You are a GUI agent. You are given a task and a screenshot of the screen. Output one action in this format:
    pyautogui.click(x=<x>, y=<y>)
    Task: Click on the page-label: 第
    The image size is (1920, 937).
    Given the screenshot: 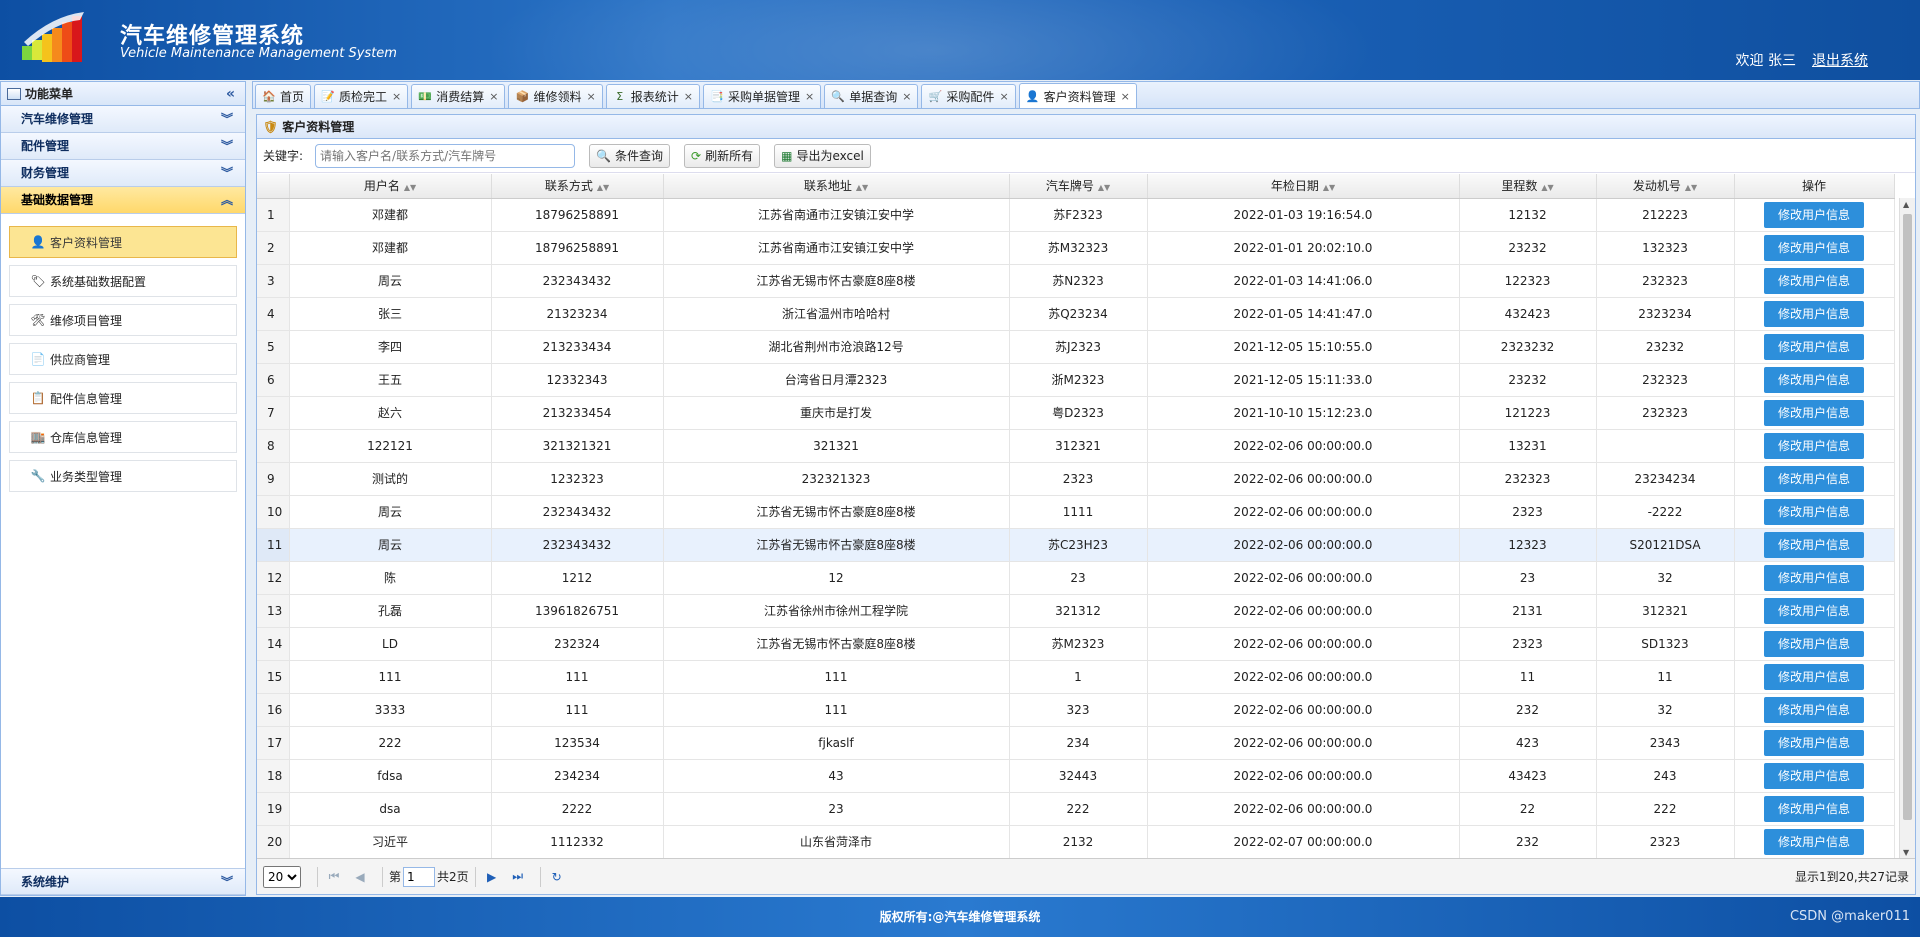 What is the action you would take?
    pyautogui.click(x=395, y=877)
    